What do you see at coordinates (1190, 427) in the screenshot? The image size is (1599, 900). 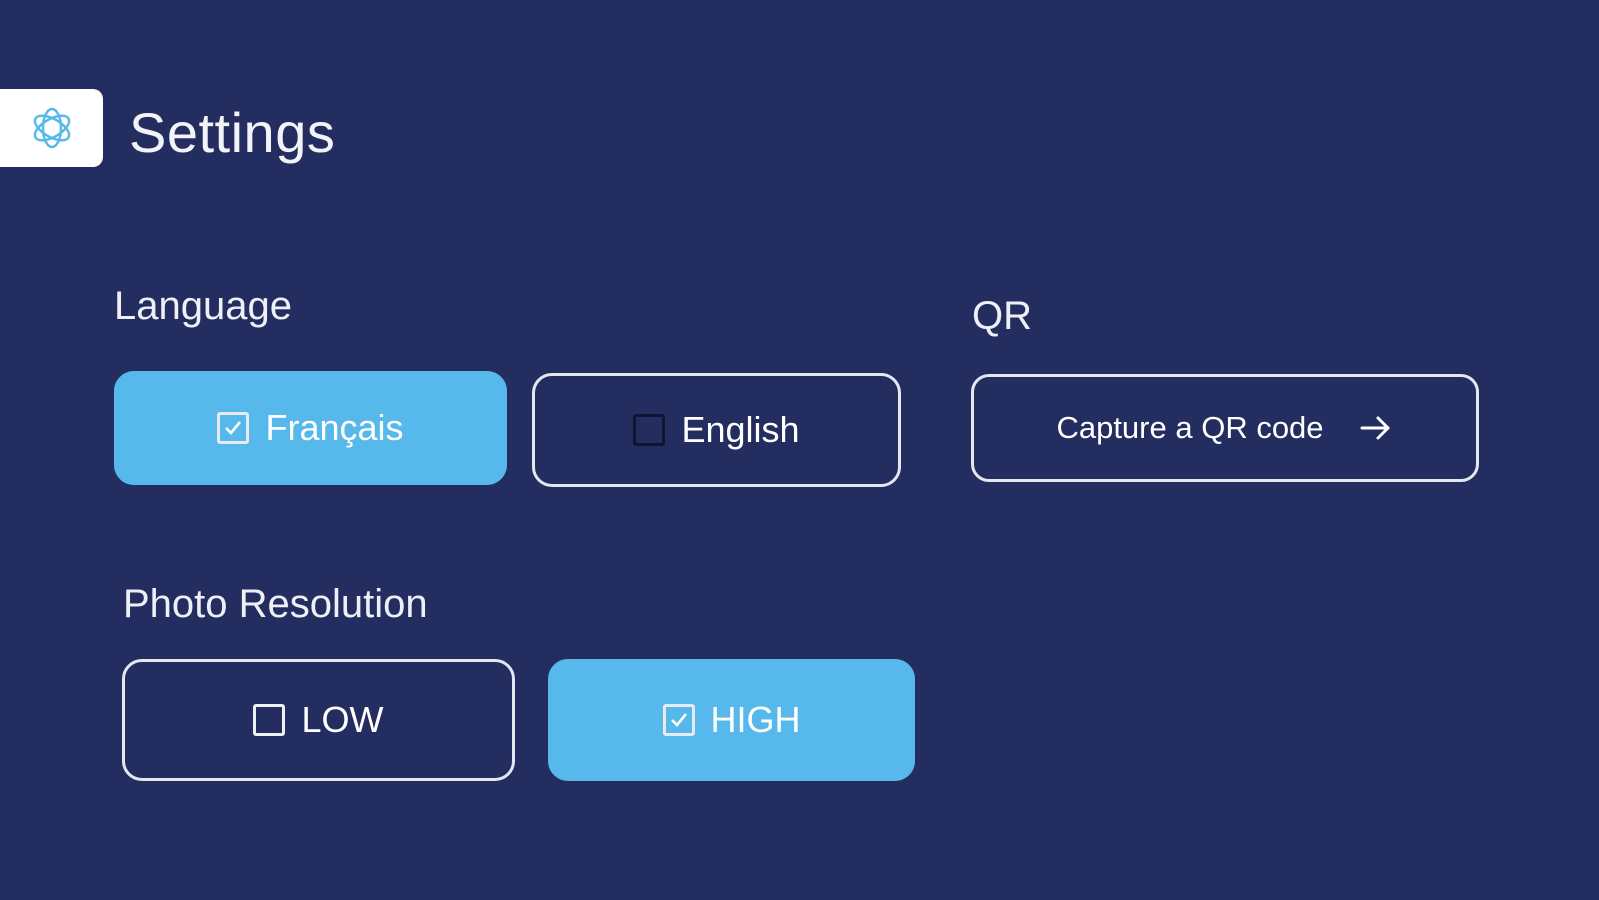 I see `capture-qr-button-label: Capture a QR code` at bounding box center [1190, 427].